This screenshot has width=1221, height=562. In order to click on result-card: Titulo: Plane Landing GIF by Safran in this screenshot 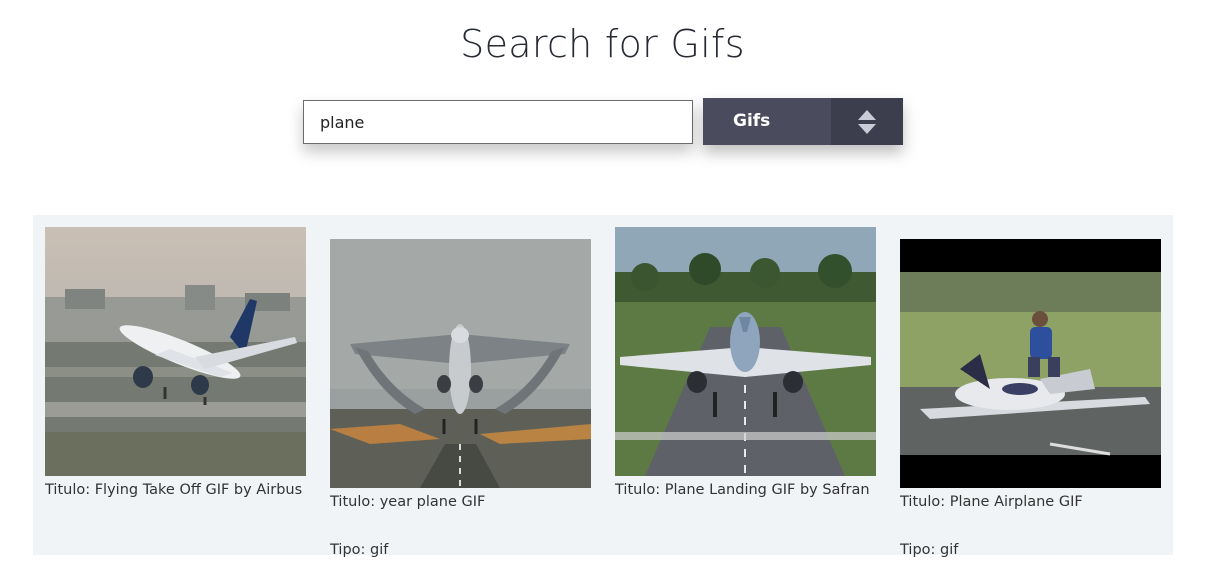, I will do `click(746, 364)`.